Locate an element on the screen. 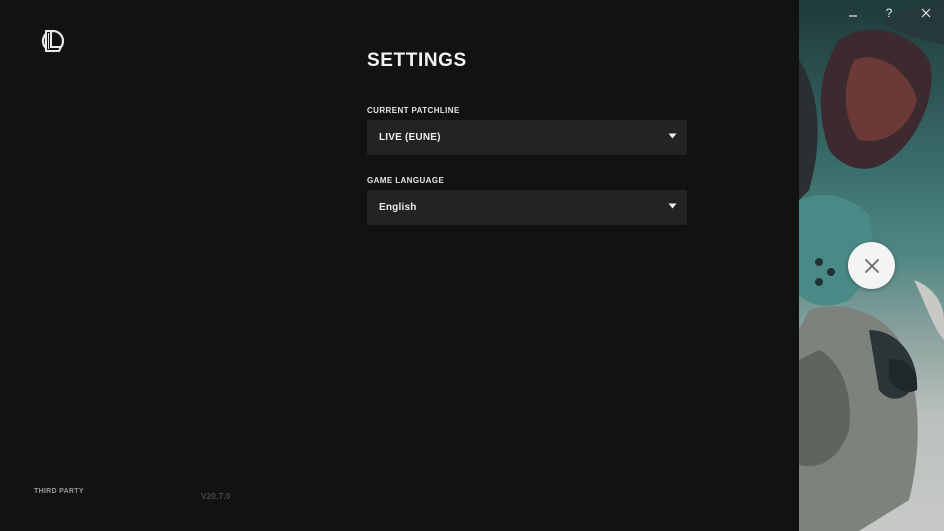 The image size is (944, 531). patchline-dropdown: LIVE (EUNE) is located at coordinates (527, 137).